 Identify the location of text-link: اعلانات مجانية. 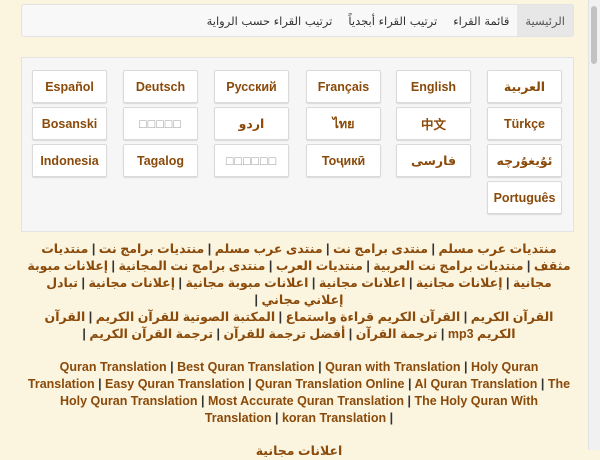
(362, 283).